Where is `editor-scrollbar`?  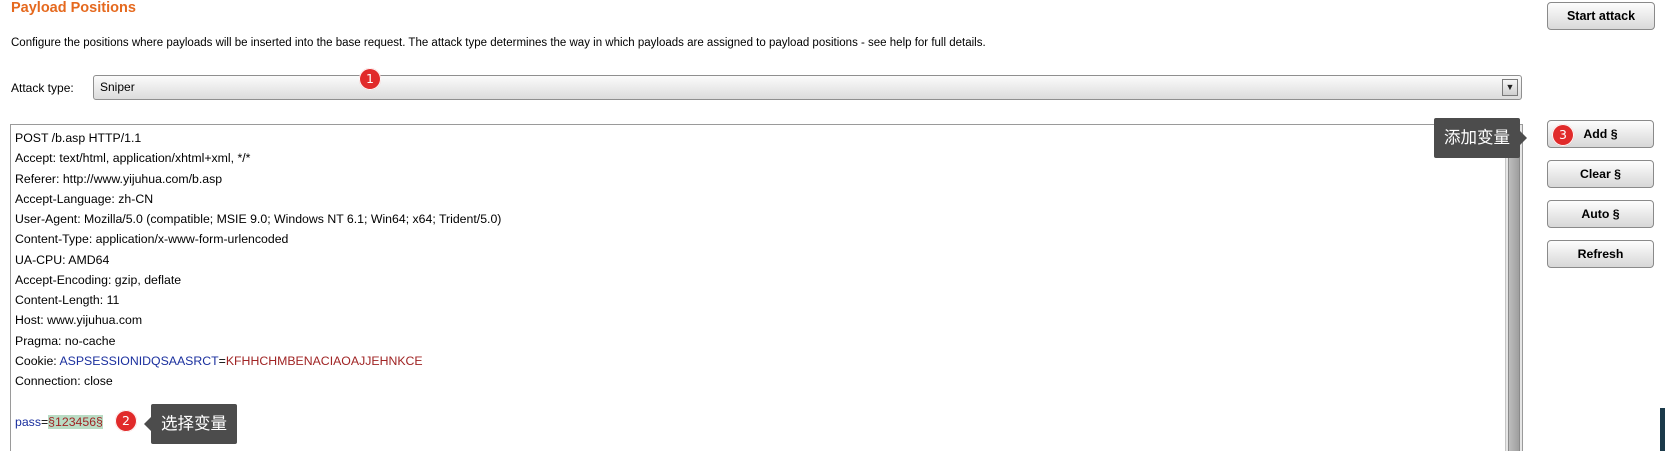 editor-scrollbar is located at coordinates (1513, 288).